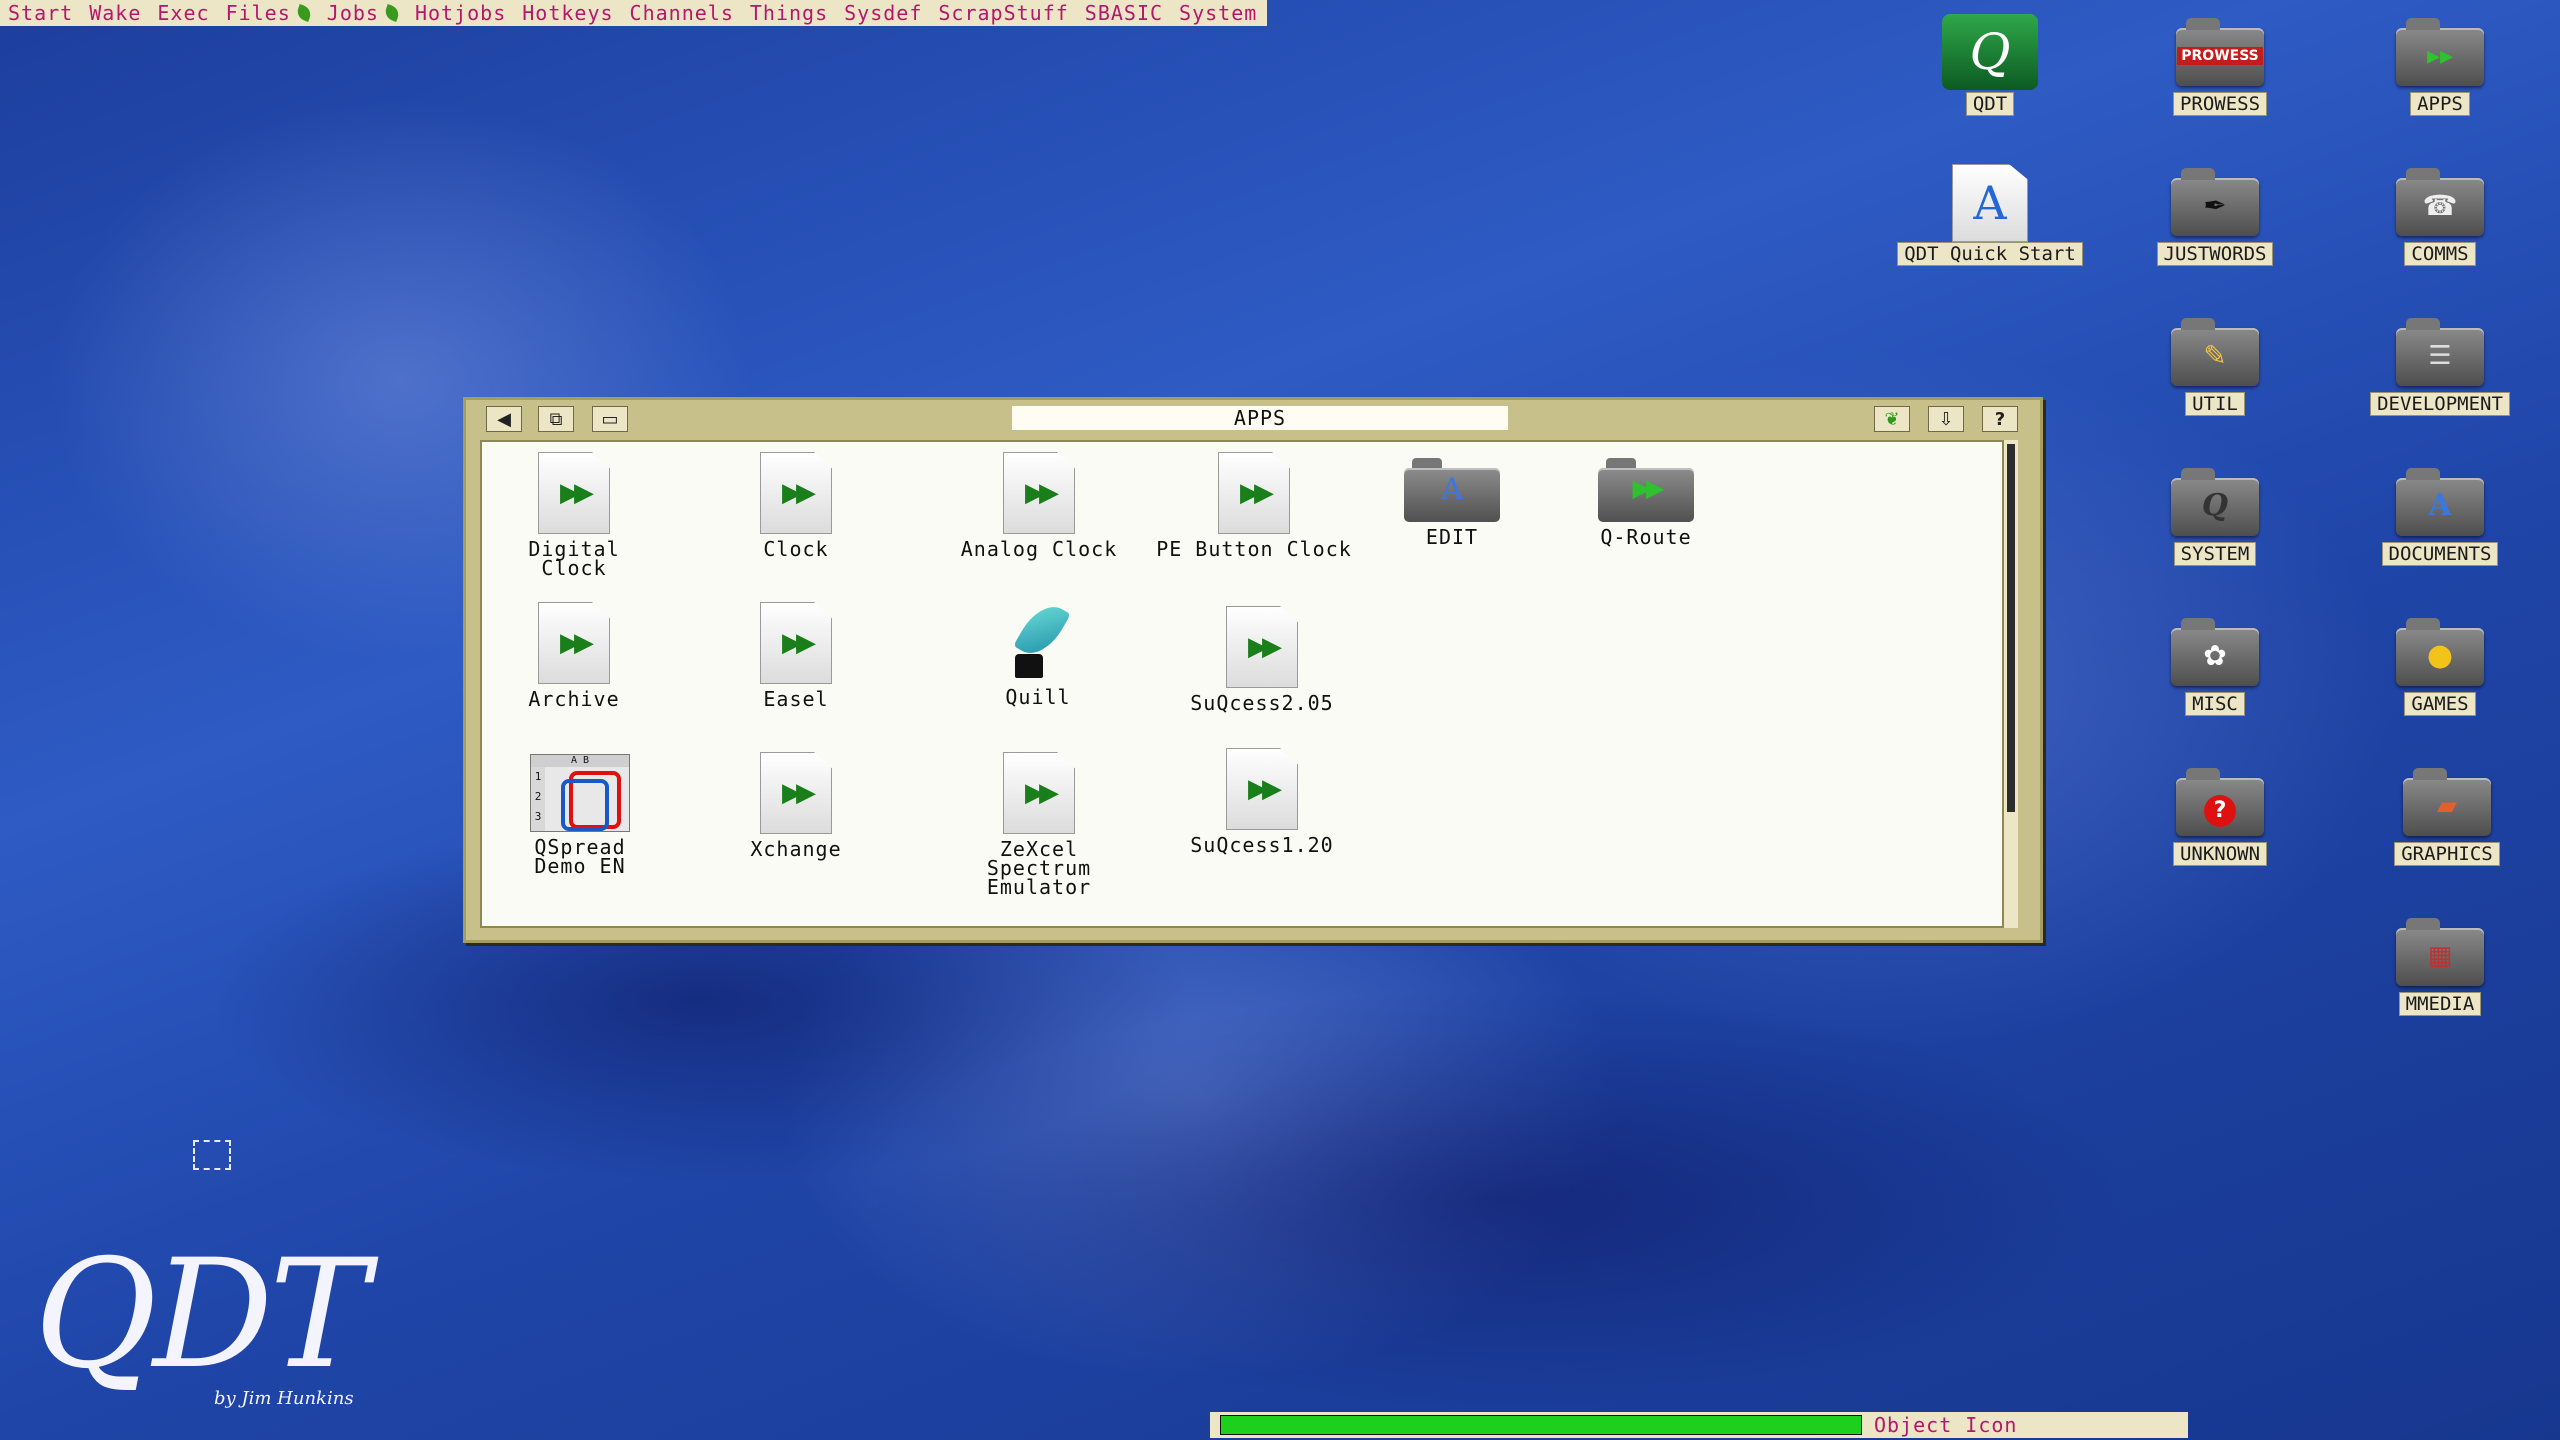 This screenshot has height=1440, width=2560. Describe the element at coordinates (556, 419) in the screenshot. I see `window-resize-icon: ⧉` at that location.